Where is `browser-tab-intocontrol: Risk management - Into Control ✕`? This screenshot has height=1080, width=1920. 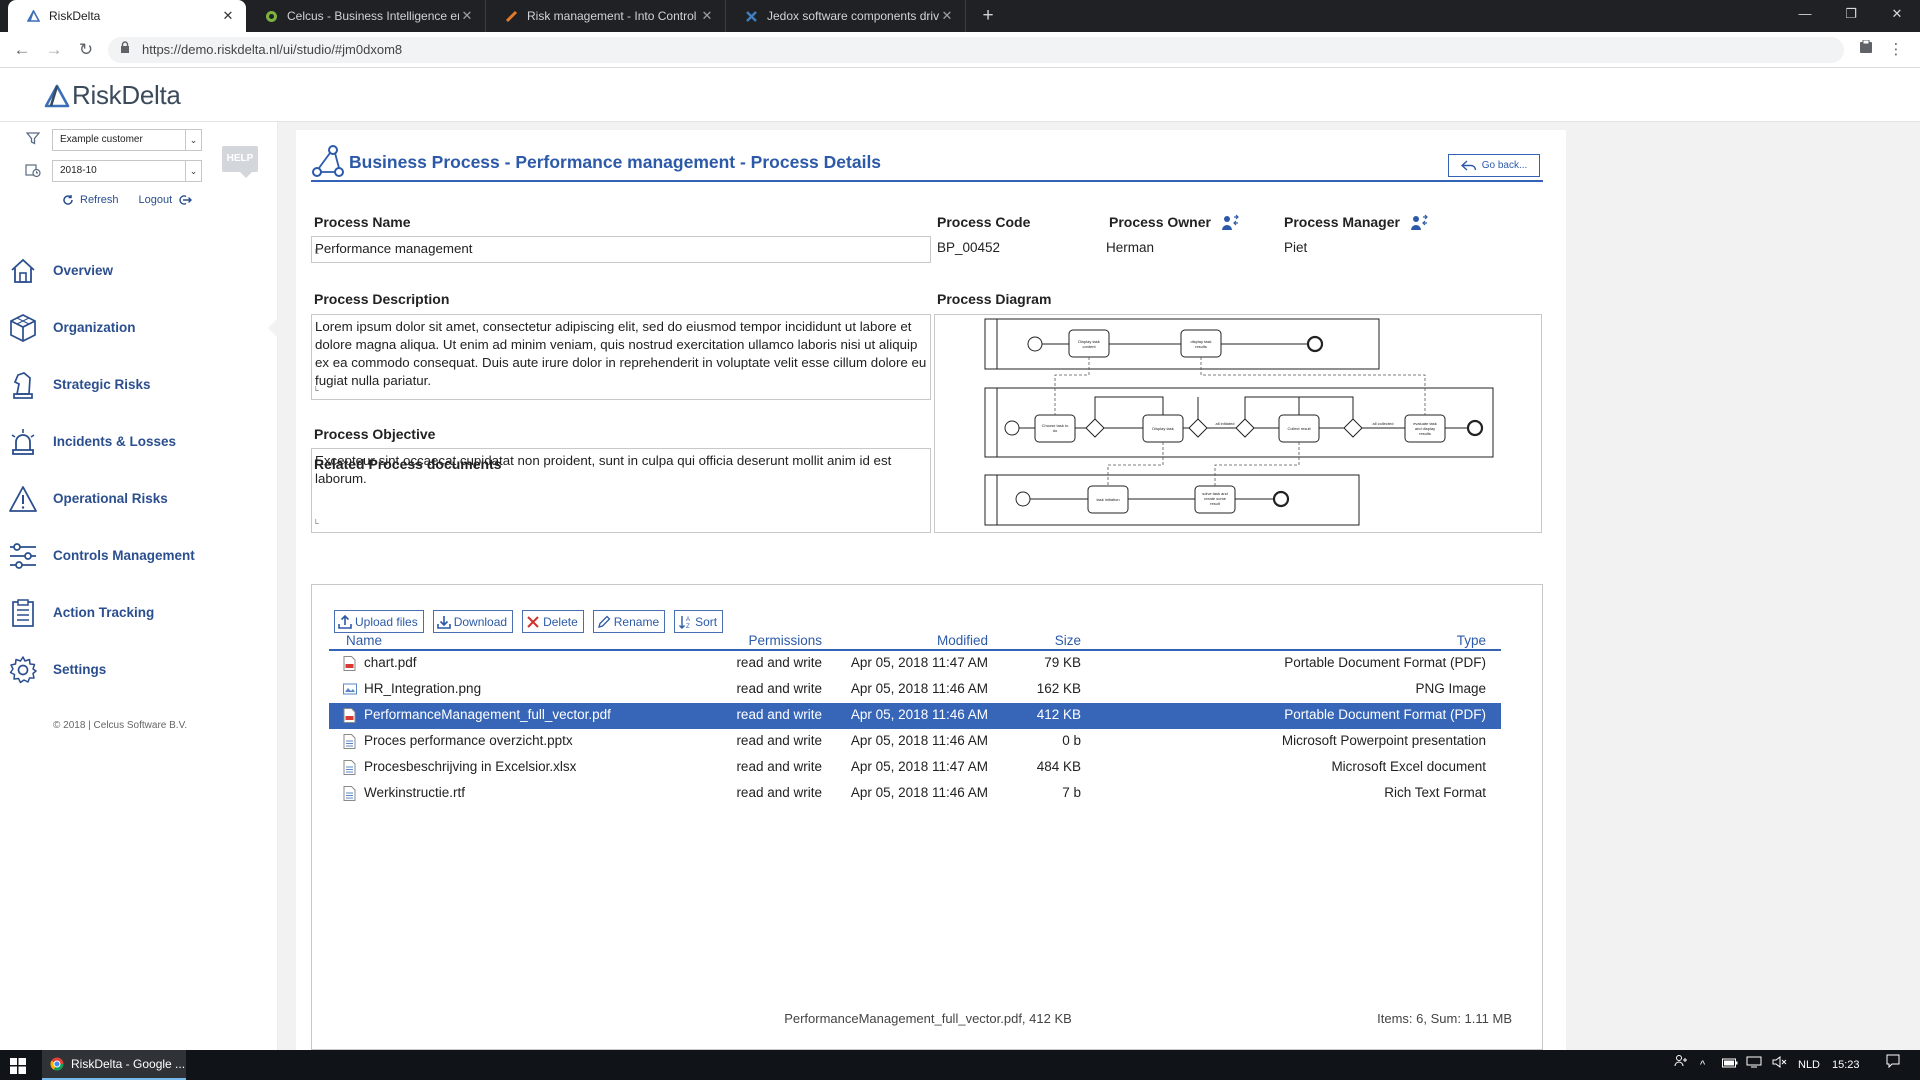
browser-tab-intocontrol: Risk management - Into Control ✕ is located at coordinates (606, 16).